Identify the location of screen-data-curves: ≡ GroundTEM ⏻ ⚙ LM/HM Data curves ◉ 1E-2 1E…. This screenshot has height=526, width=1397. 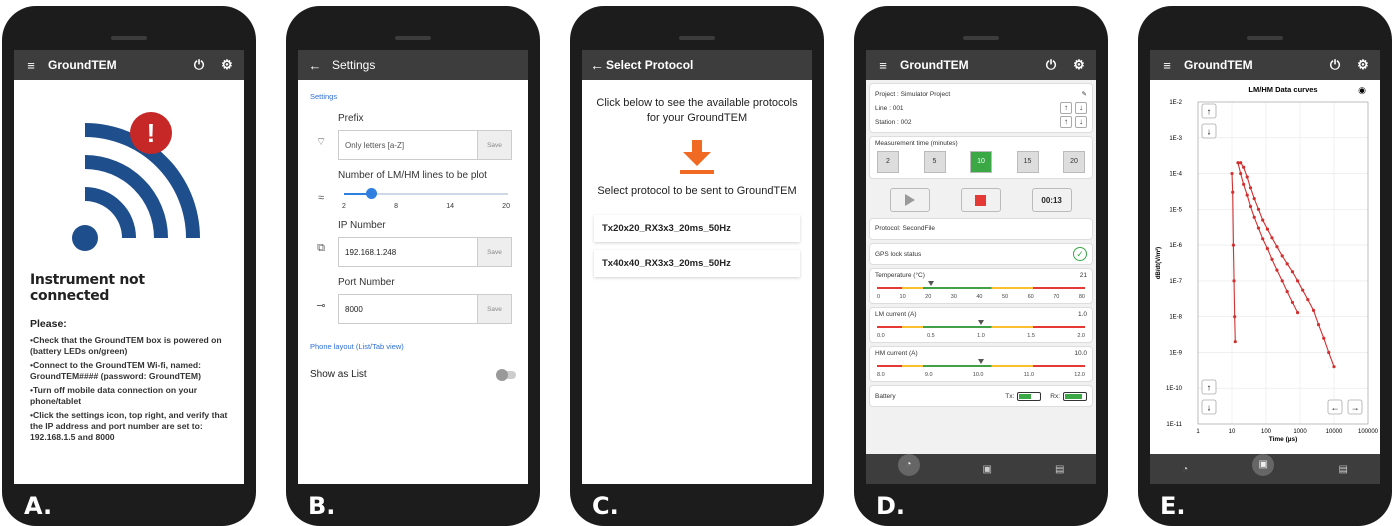
(1265, 267).